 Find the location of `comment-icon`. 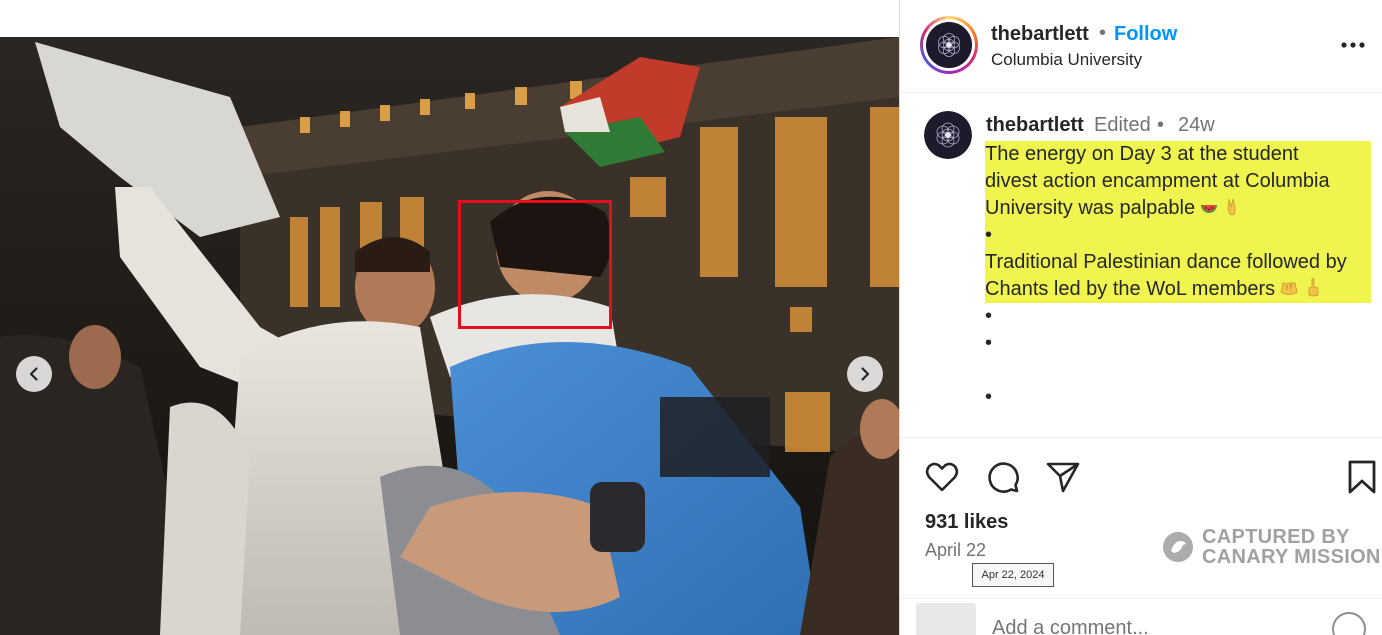

comment-icon is located at coordinates (1003, 477).